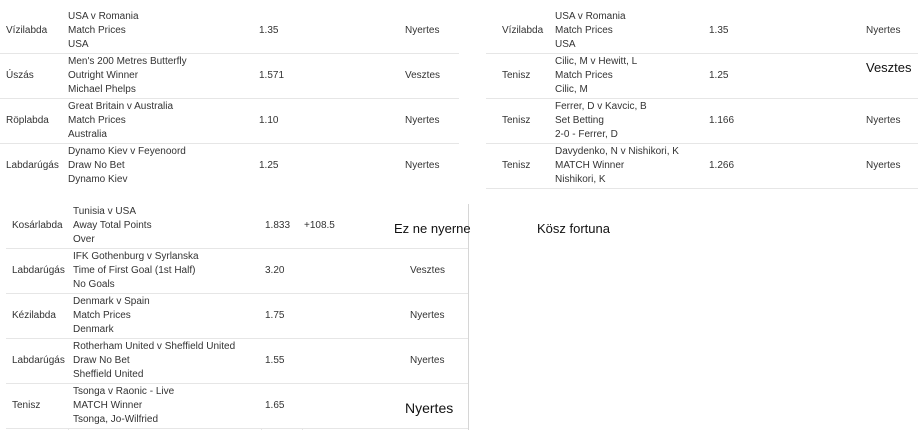 This screenshot has height=442, width=918. I want to click on bet-description: Denmark v Spain Match Prices Denmark, so click(111, 315).